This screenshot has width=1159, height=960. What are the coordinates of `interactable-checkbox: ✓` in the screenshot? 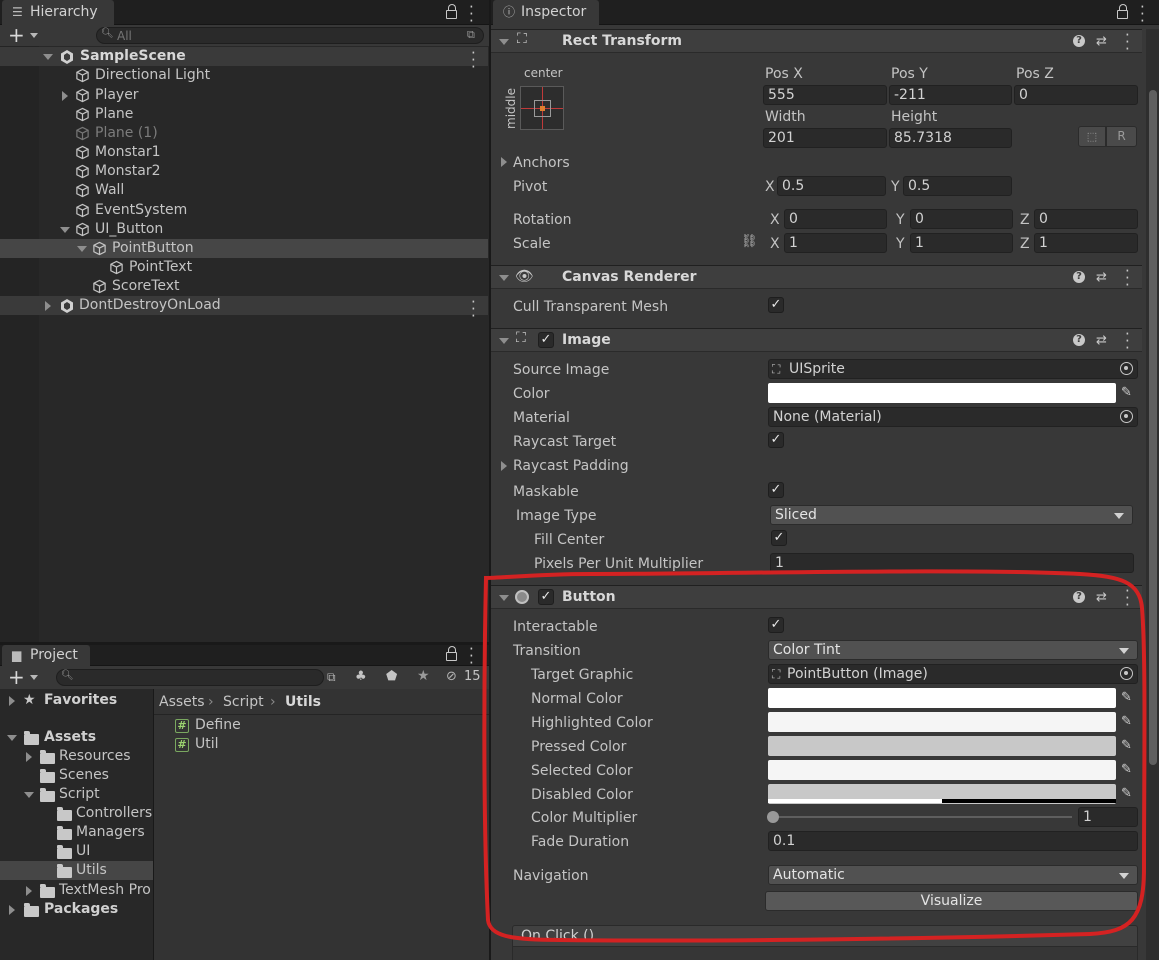 It's located at (776, 625).